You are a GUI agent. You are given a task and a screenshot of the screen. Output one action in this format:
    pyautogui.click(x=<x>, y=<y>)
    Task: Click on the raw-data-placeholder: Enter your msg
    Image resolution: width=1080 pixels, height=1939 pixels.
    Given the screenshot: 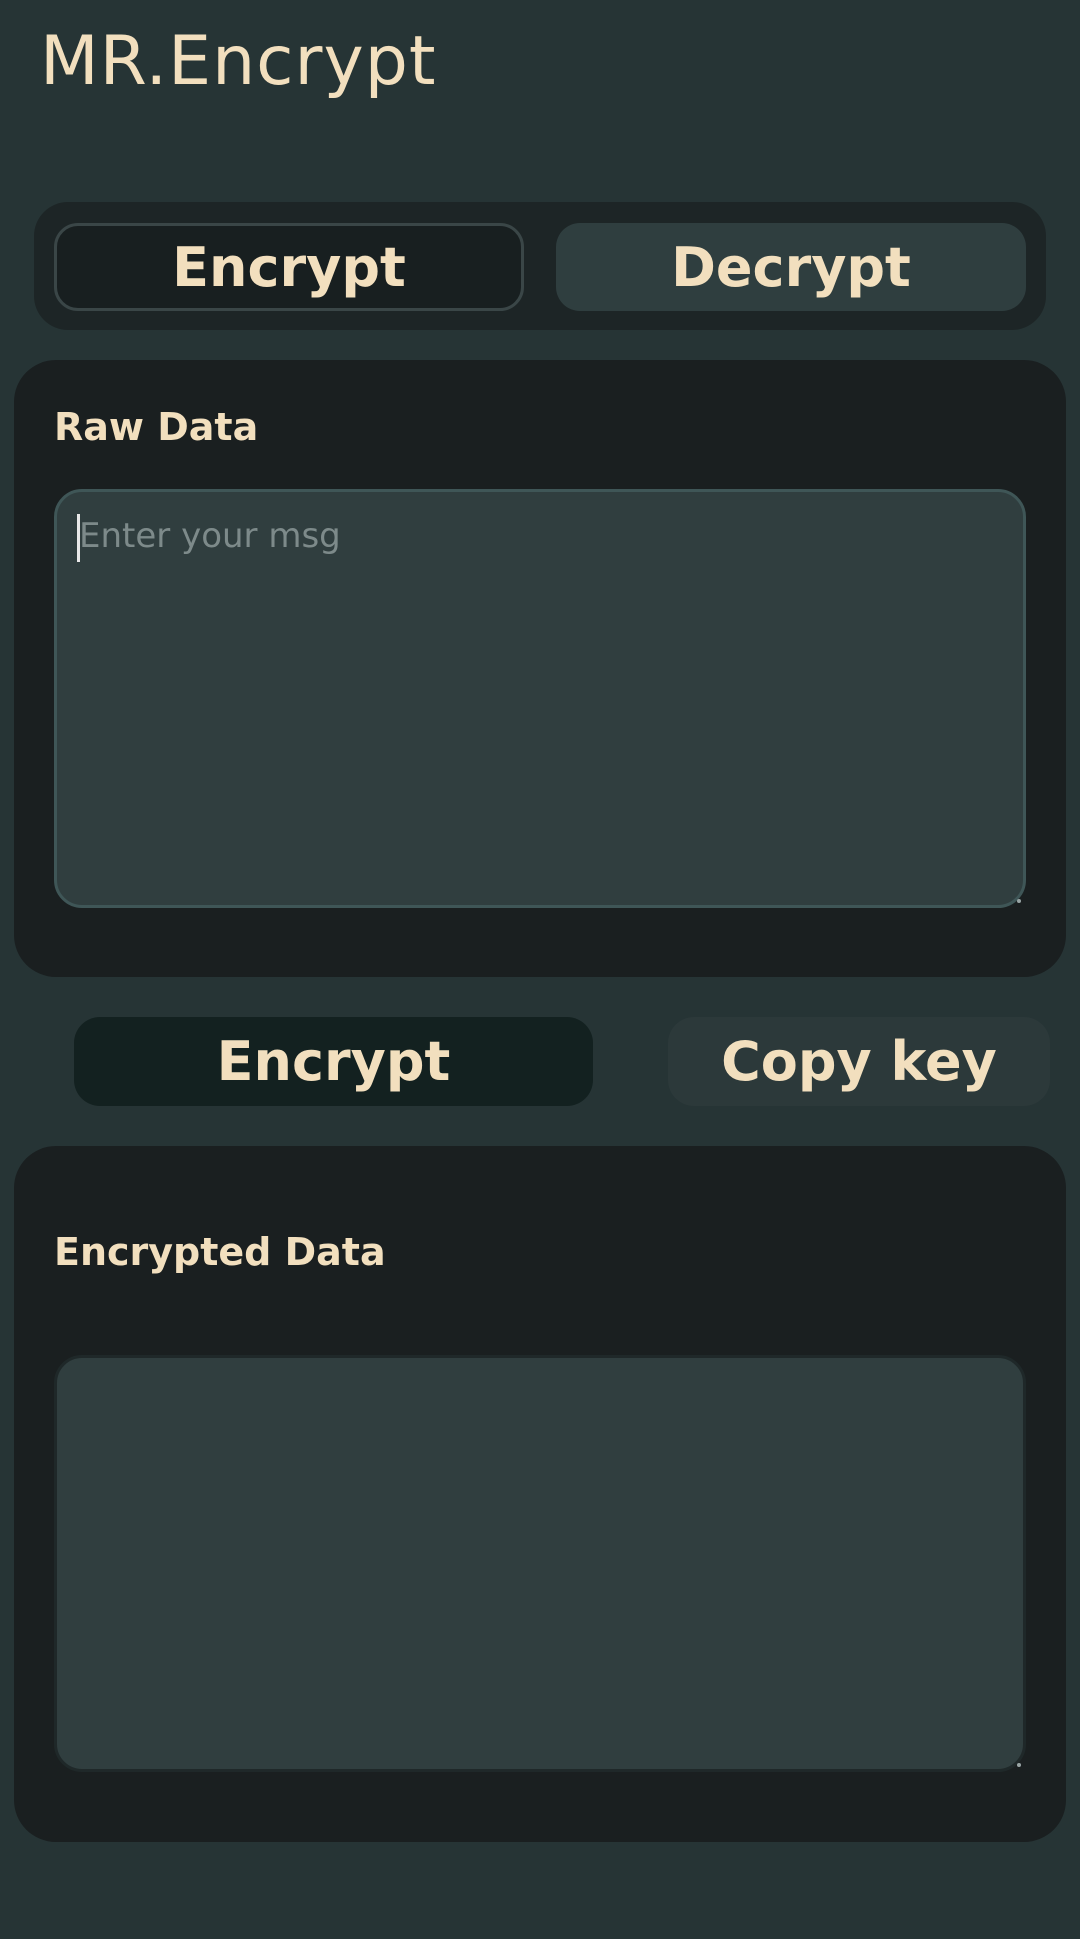 What is the action you would take?
    pyautogui.click(x=210, y=536)
    